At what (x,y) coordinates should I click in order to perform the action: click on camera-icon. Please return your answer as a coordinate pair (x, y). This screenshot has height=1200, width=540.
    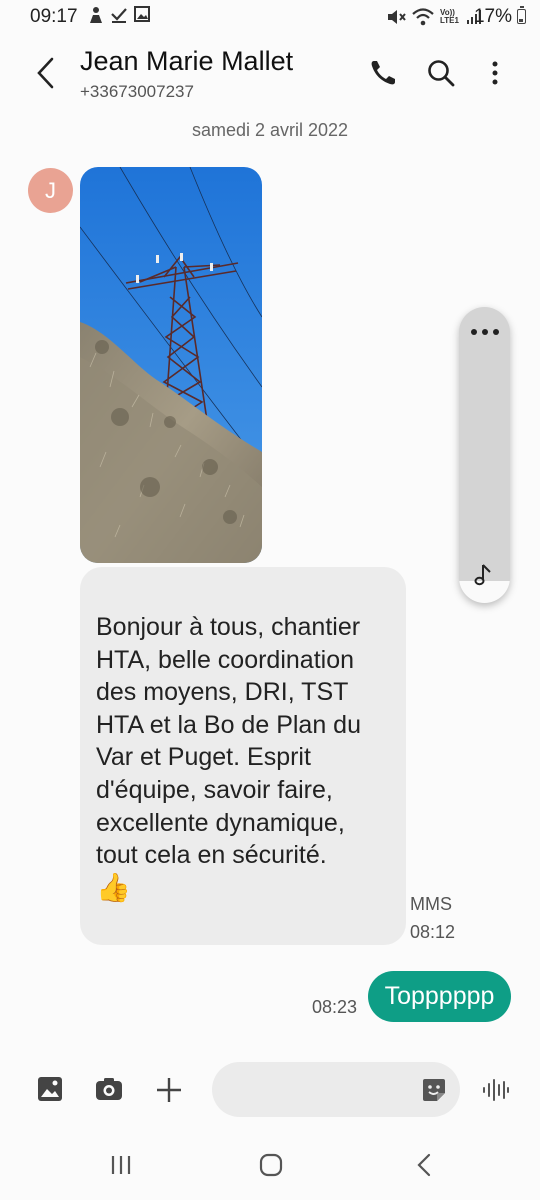
    Looking at the image, I should click on (109, 1089).